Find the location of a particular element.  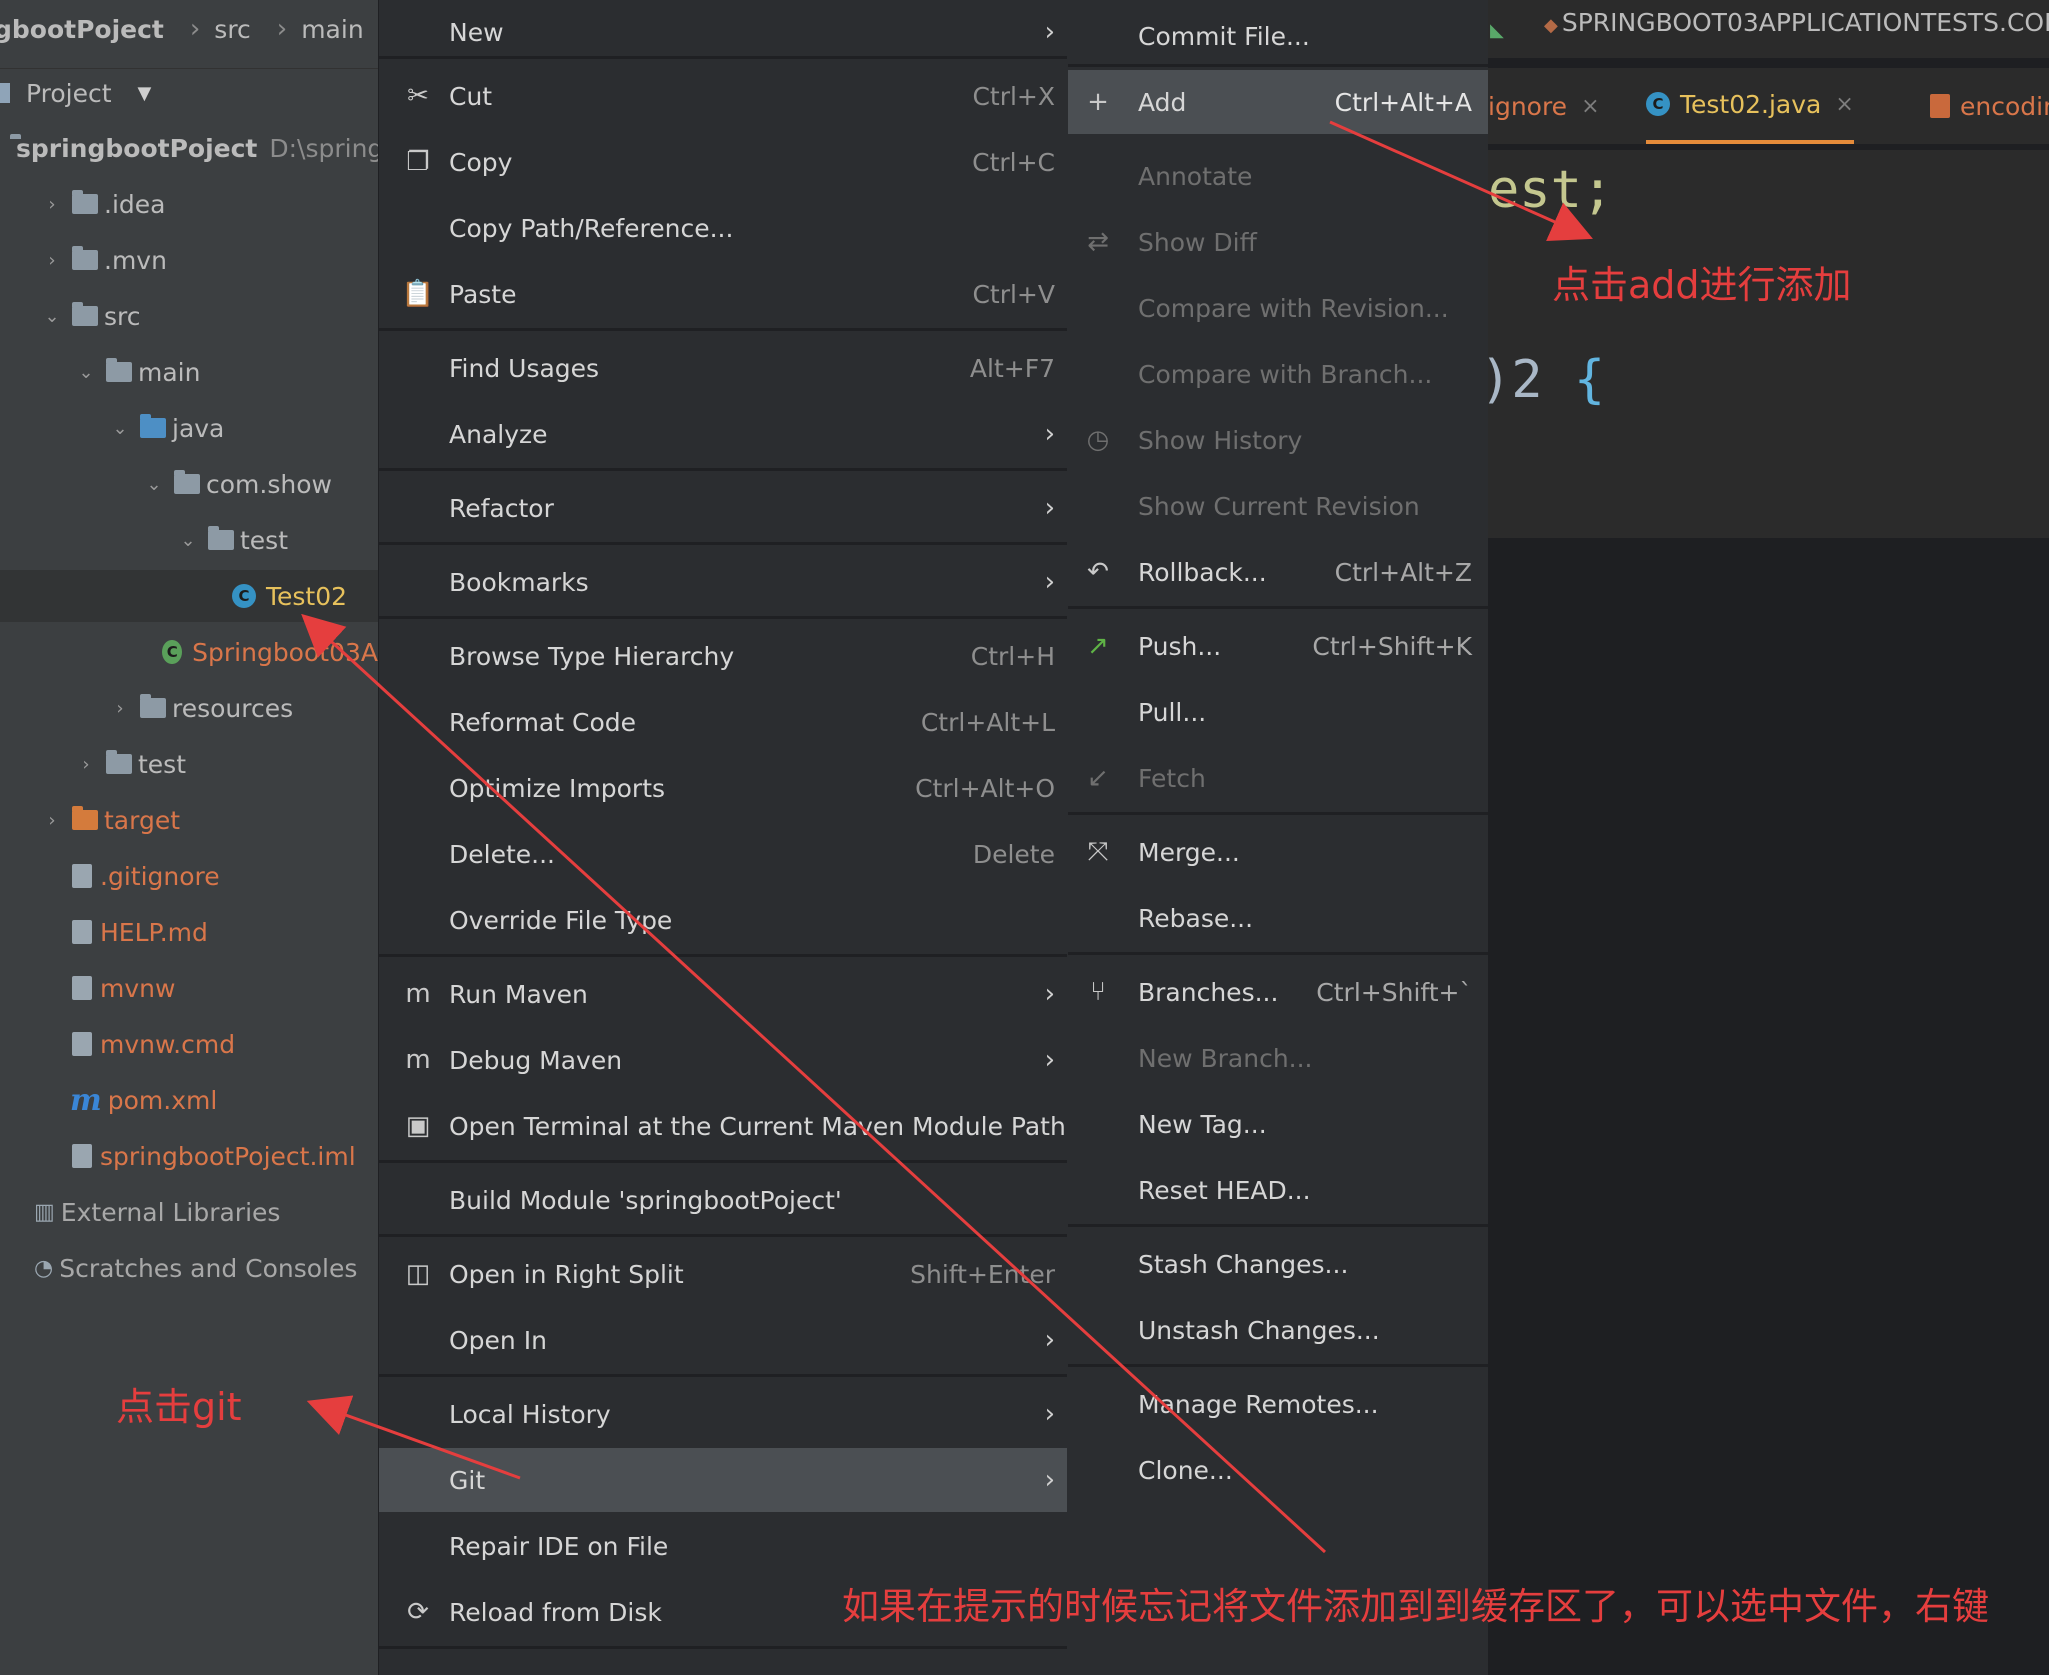

menu-item-analyze: Analyze › is located at coordinates (723, 434).